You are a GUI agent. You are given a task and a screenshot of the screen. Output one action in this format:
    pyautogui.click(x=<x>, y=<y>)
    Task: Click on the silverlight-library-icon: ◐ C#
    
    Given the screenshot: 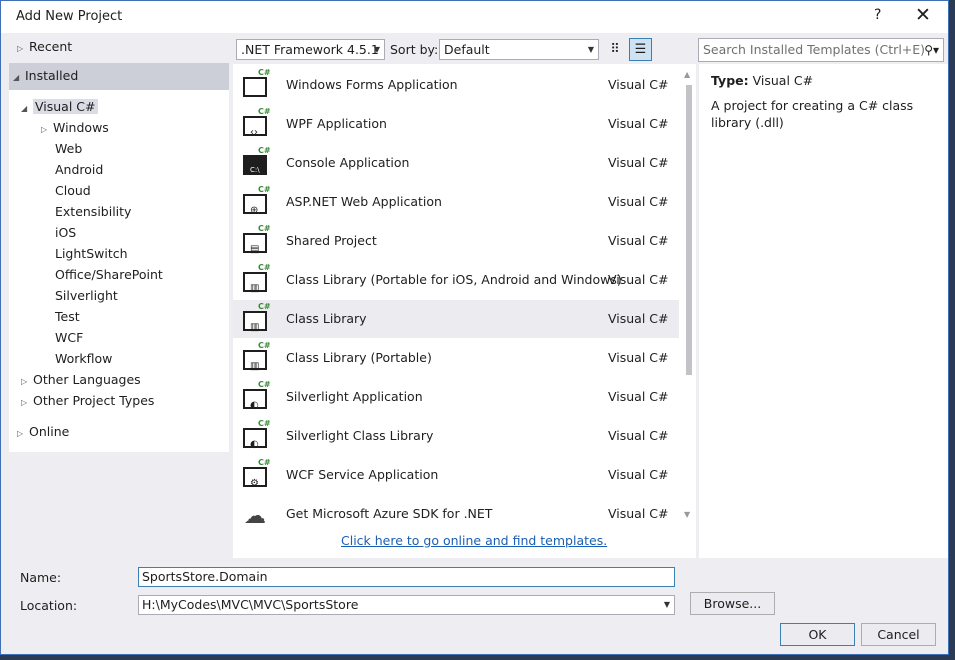 What is the action you would take?
    pyautogui.click(x=256, y=434)
    